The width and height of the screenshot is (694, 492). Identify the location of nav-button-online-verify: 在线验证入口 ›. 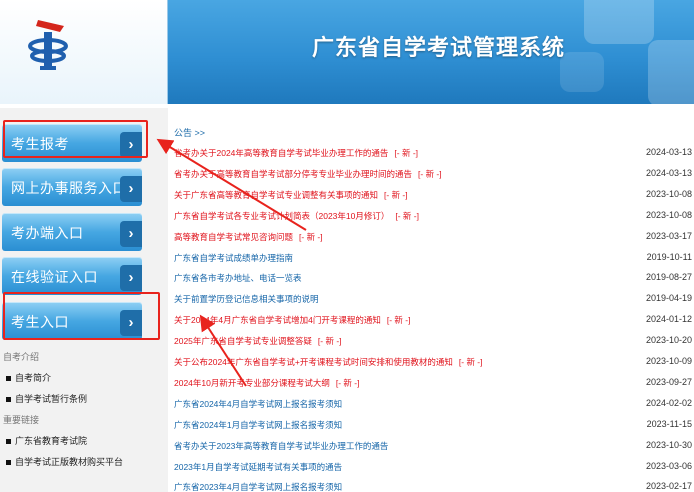
(72, 276).